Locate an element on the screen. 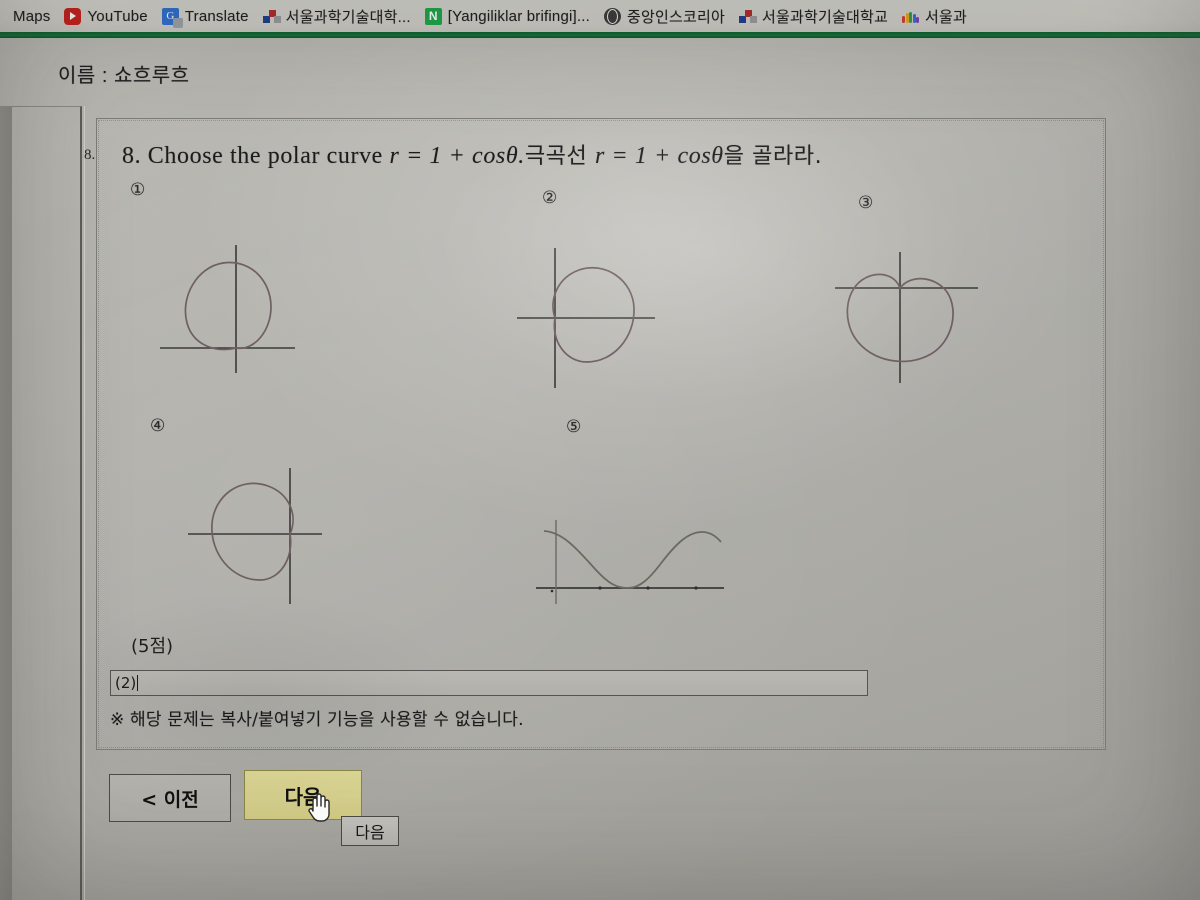  question-text-ko-prefix: 극곡선 is located at coordinates (559, 156).